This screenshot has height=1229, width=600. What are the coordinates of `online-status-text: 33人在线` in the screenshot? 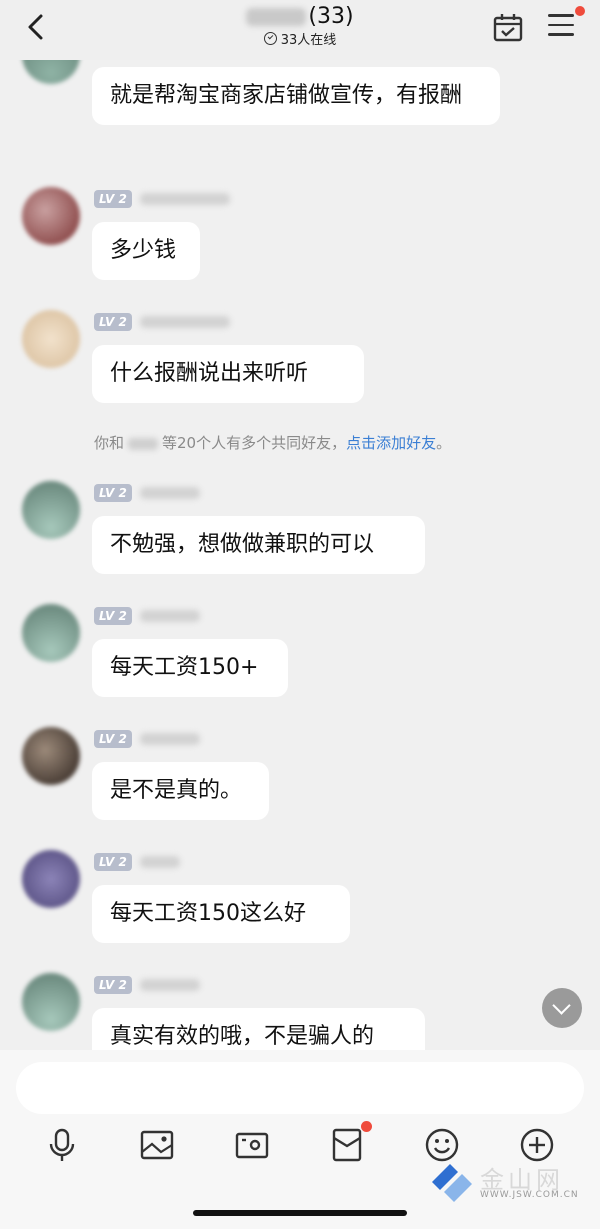 It's located at (308, 40).